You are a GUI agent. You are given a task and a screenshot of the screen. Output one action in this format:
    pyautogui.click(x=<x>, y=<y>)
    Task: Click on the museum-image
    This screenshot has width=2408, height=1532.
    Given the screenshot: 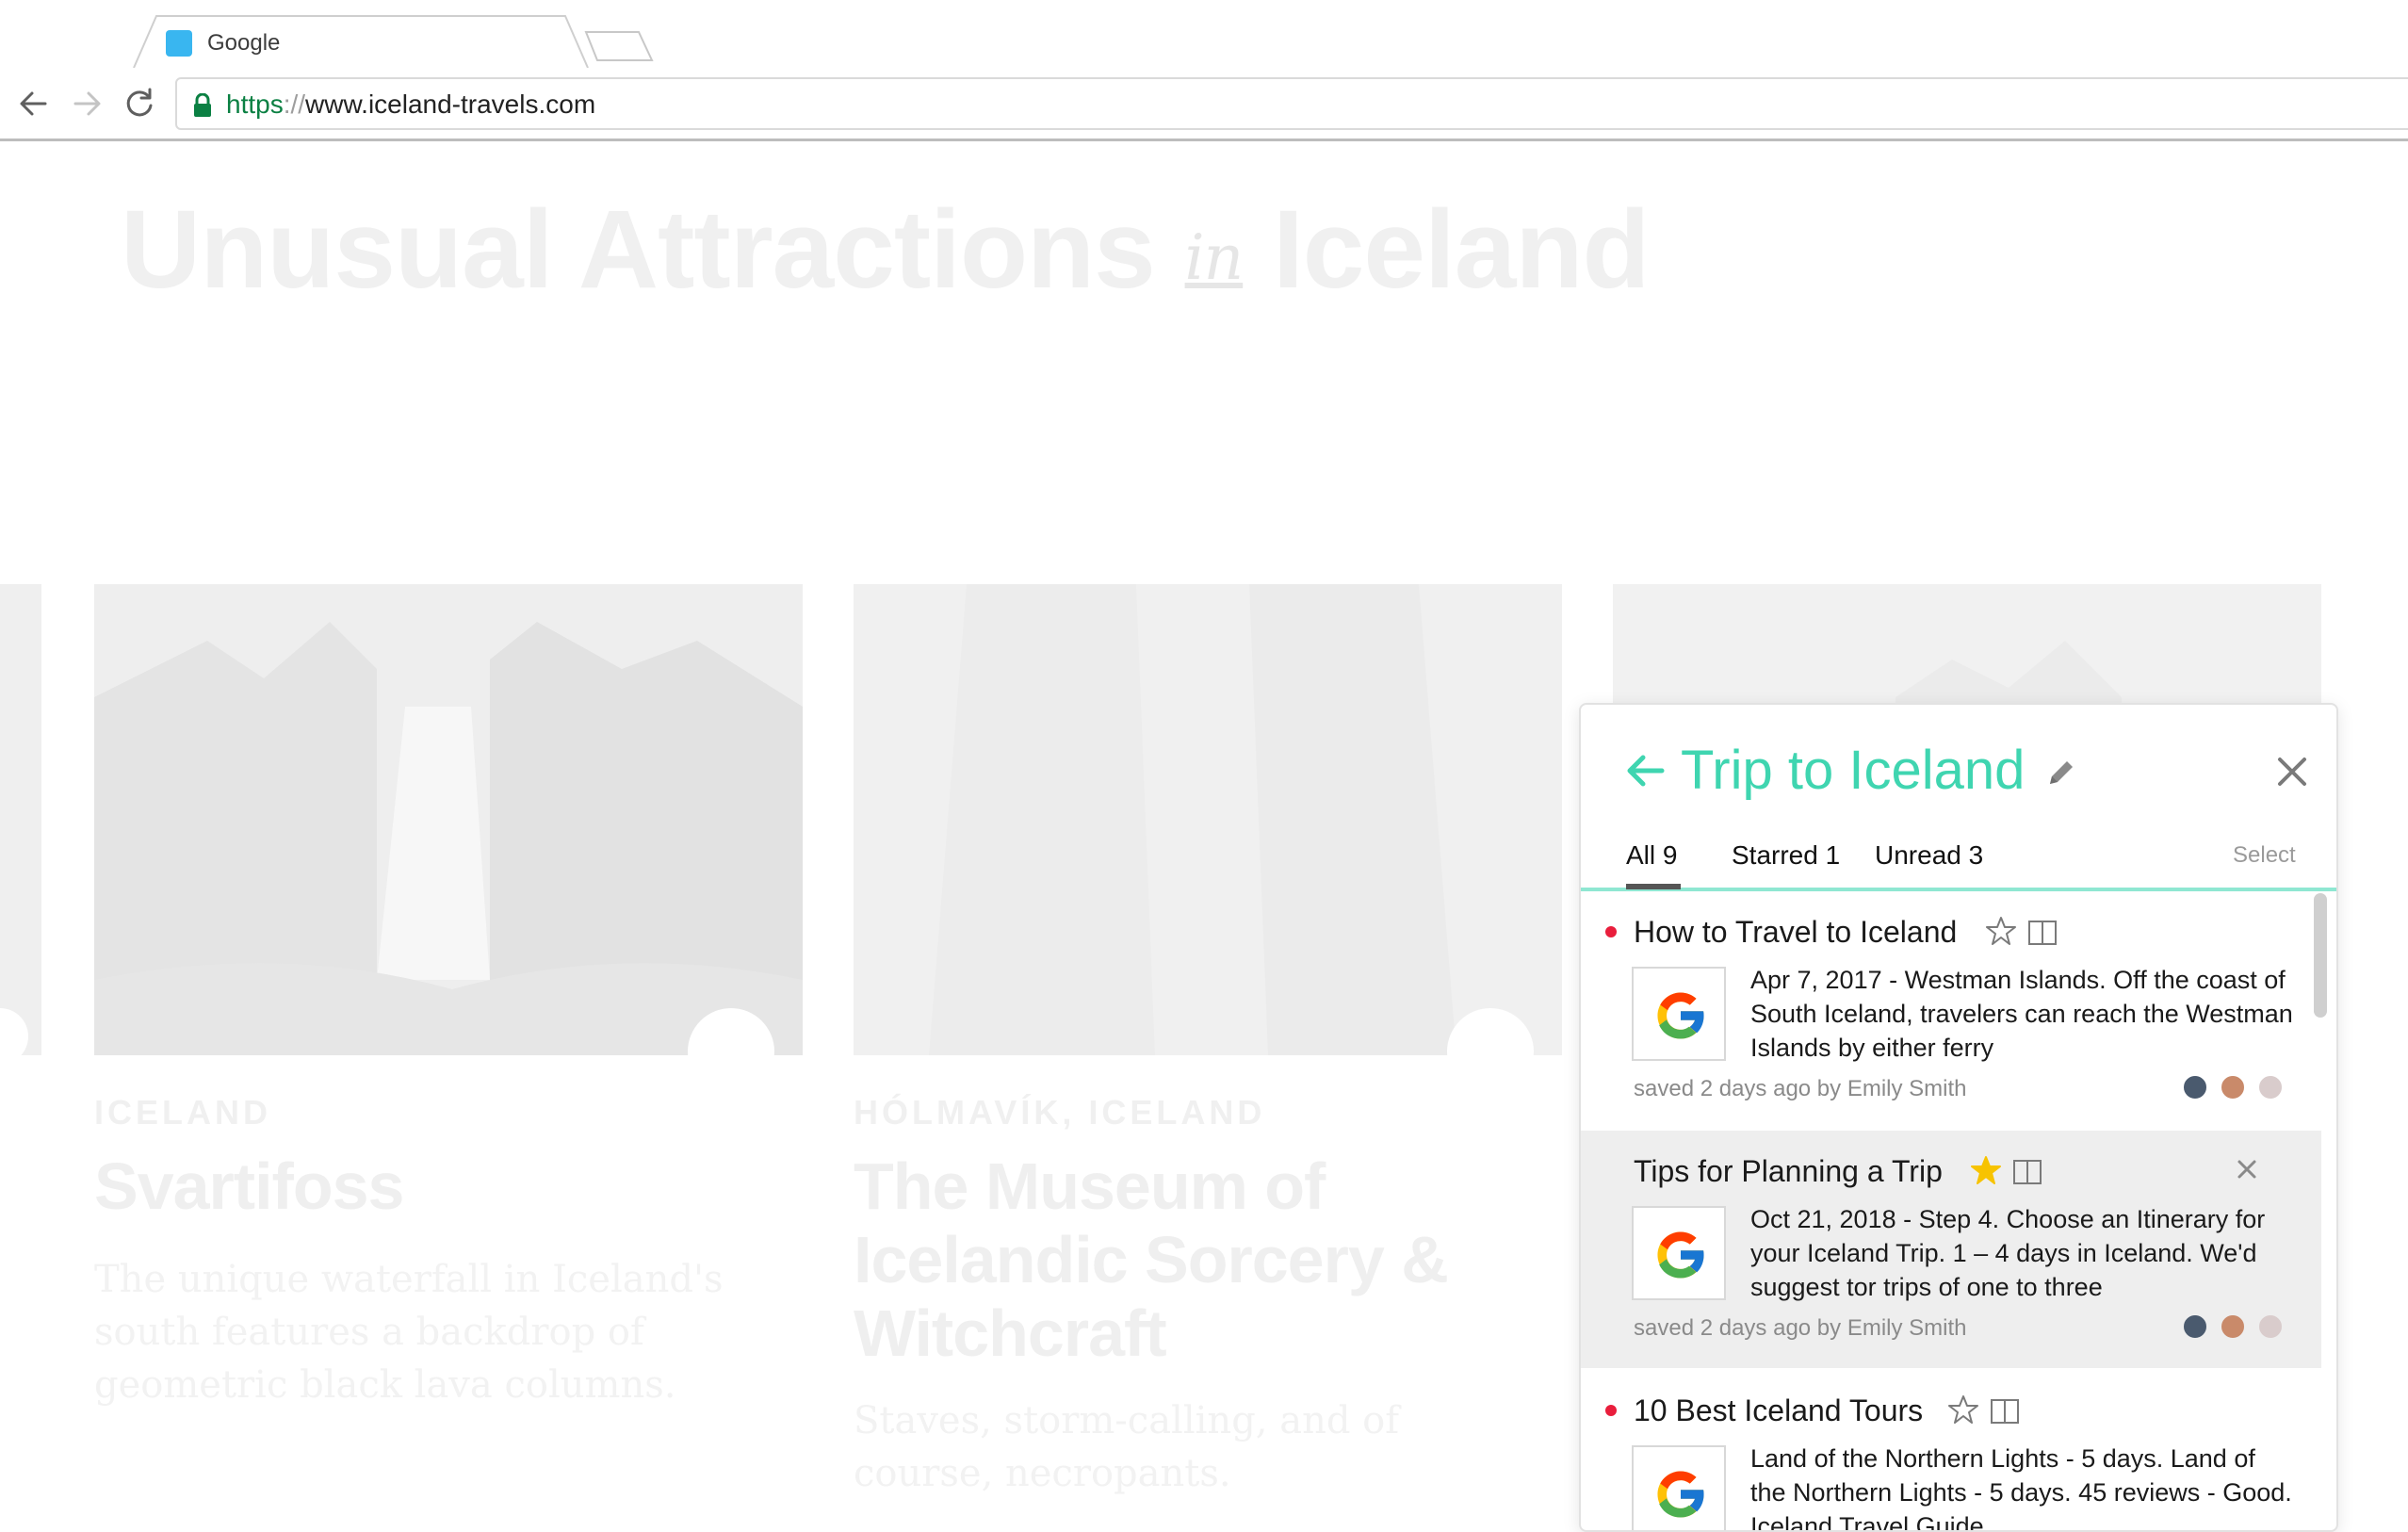 What is the action you would take?
    pyautogui.click(x=1208, y=820)
    